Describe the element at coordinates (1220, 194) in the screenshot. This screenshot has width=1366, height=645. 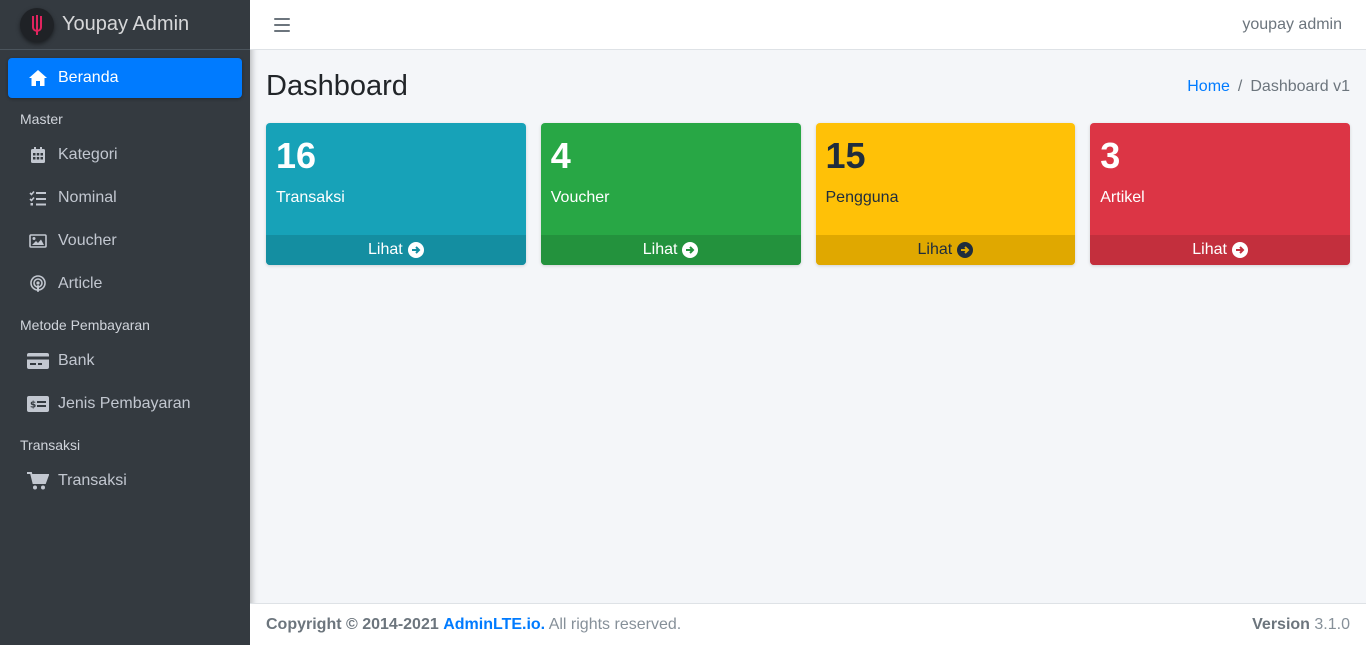
I see `stat-box-artikel: 3 Artikel Lihat` at that location.